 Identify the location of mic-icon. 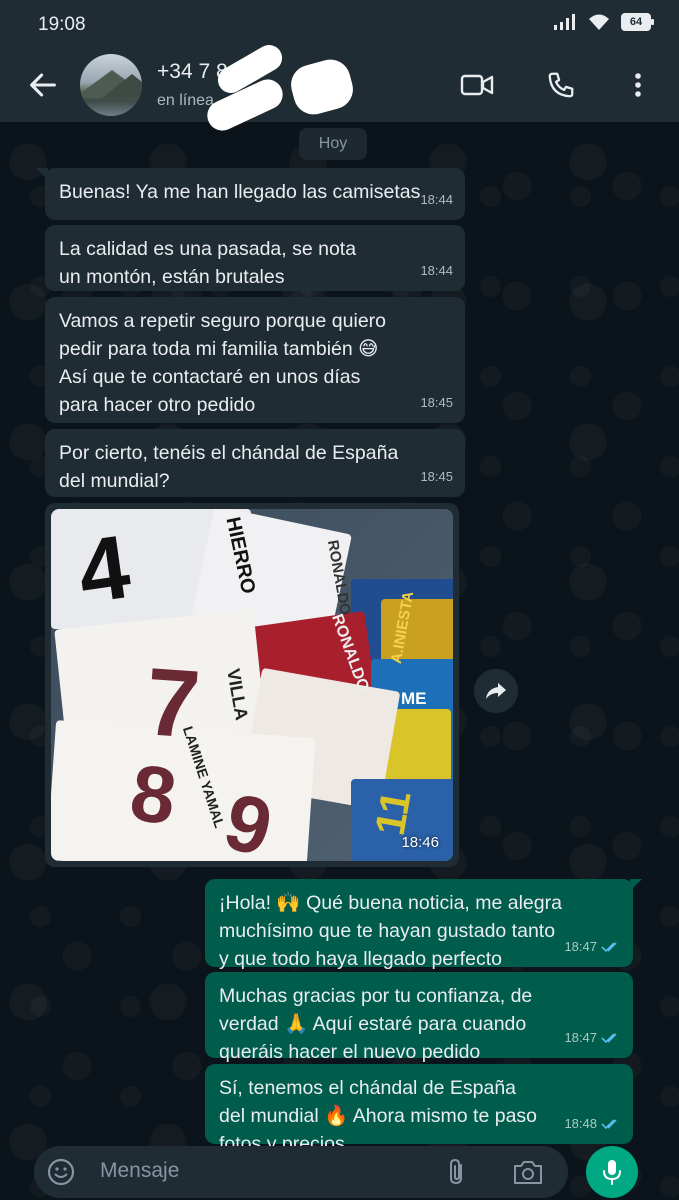
(612, 1172).